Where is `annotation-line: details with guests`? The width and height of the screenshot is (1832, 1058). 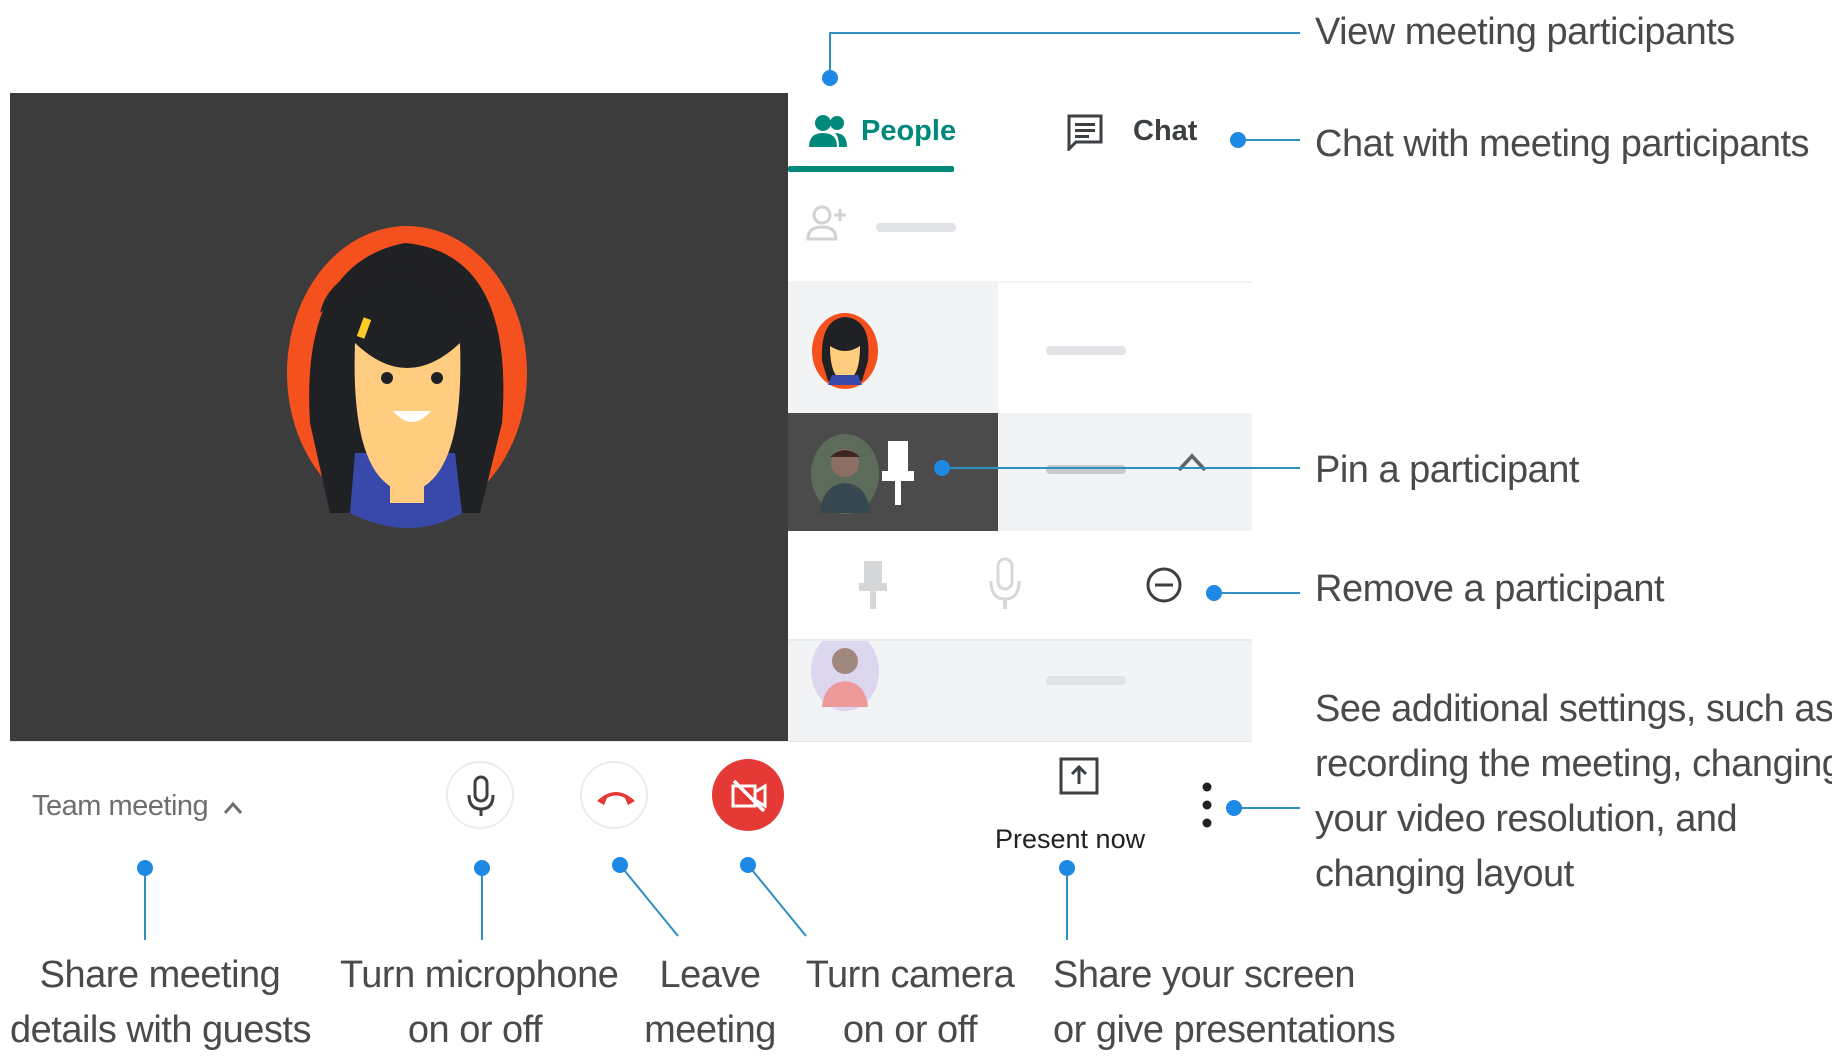
annotation-line: details with guests is located at coordinates (161, 1030).